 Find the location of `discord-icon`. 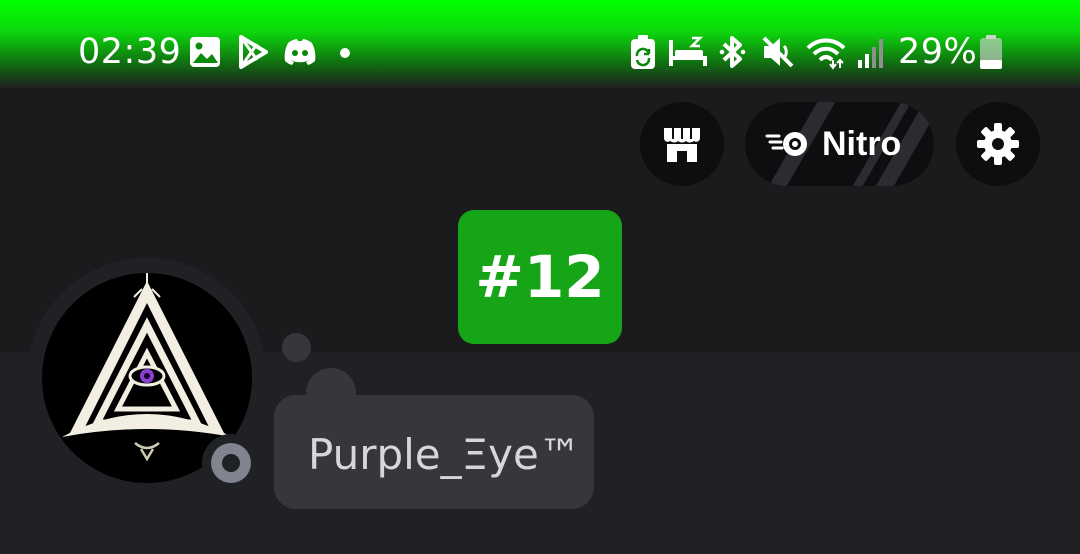

discord-icon is located at coordinates (300, 52).